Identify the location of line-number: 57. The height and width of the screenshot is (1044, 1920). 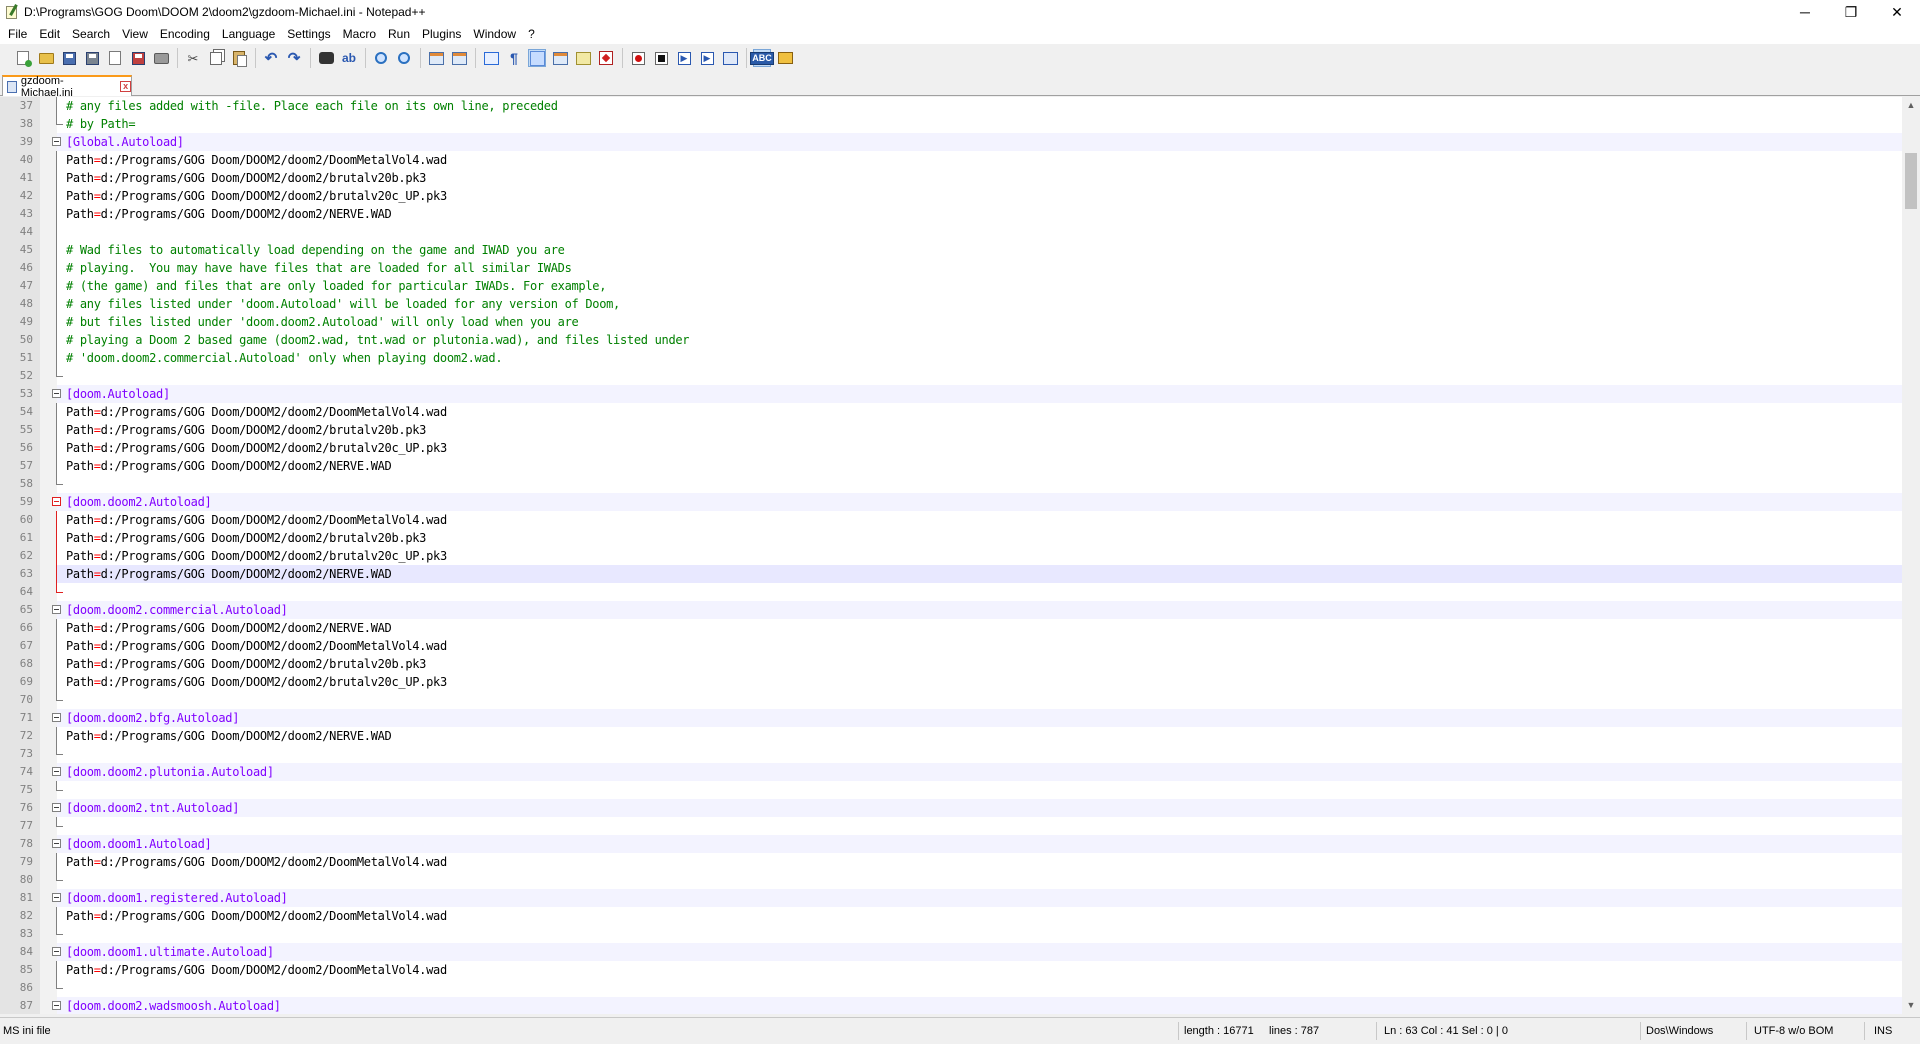
(20, 466).